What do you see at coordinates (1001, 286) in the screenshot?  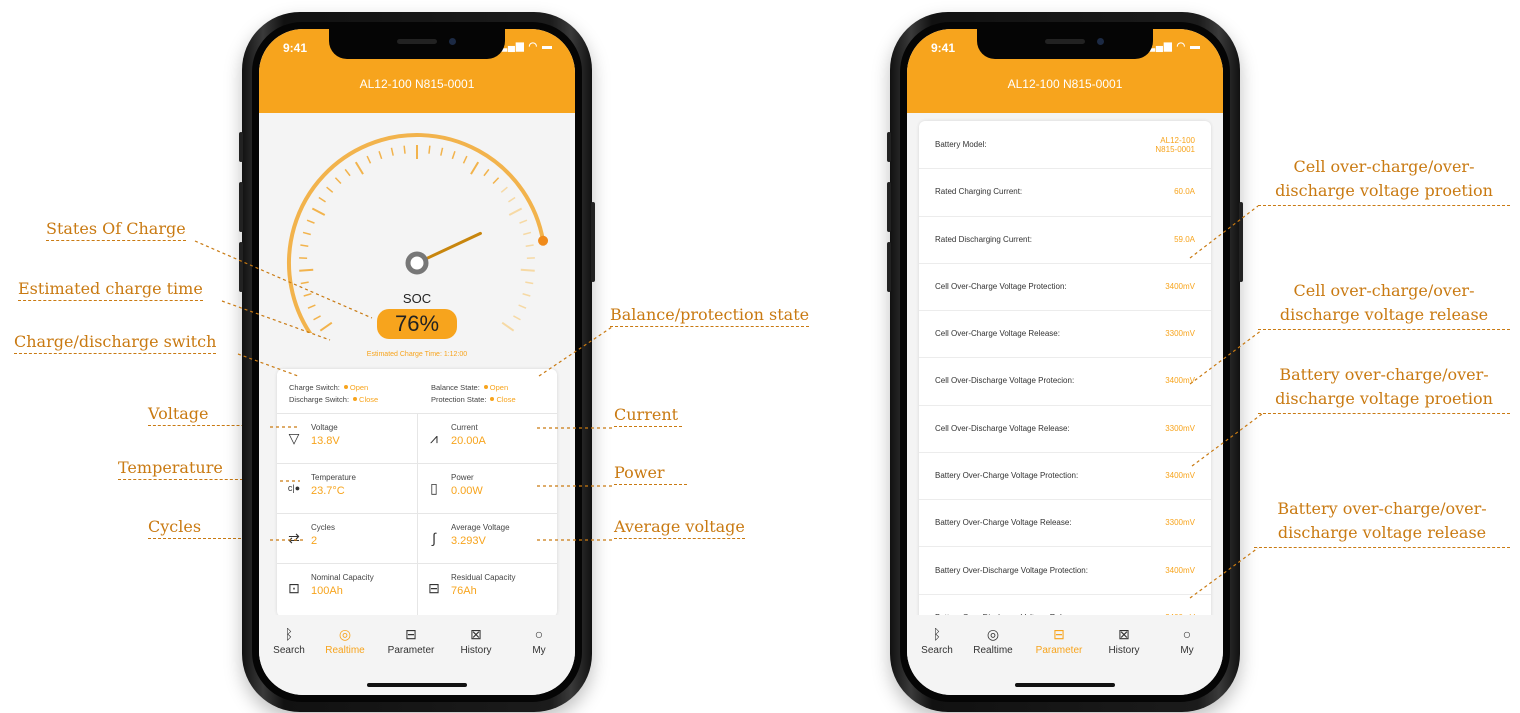 I see `parameter-name: Cell Over-Charge Voltage Protection:` at bounding box center [1001, 286].